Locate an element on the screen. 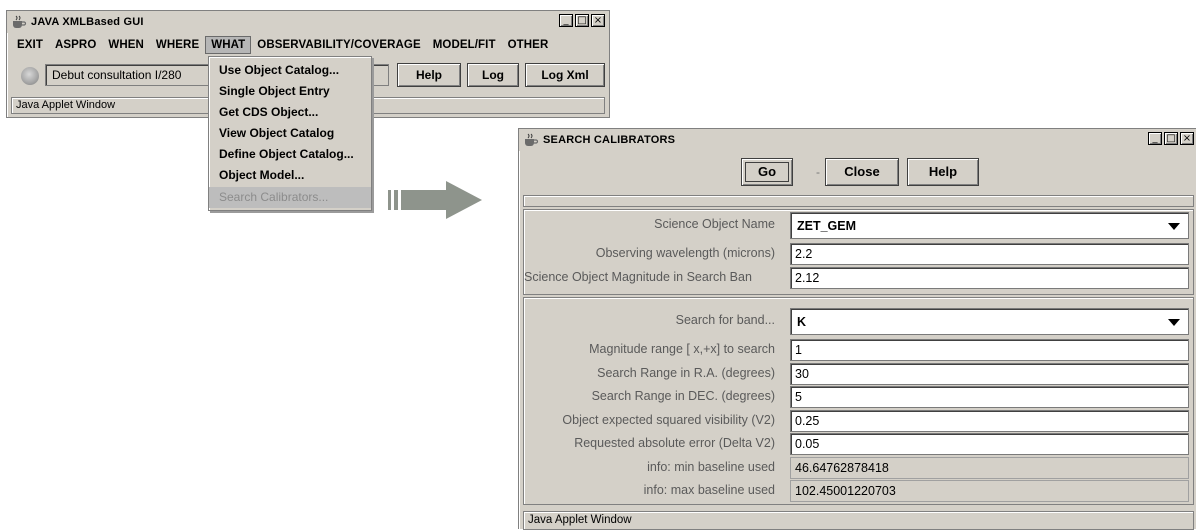 The image size is (1196, 530). menu-when: WHEN is located at coordinates (126, 45).